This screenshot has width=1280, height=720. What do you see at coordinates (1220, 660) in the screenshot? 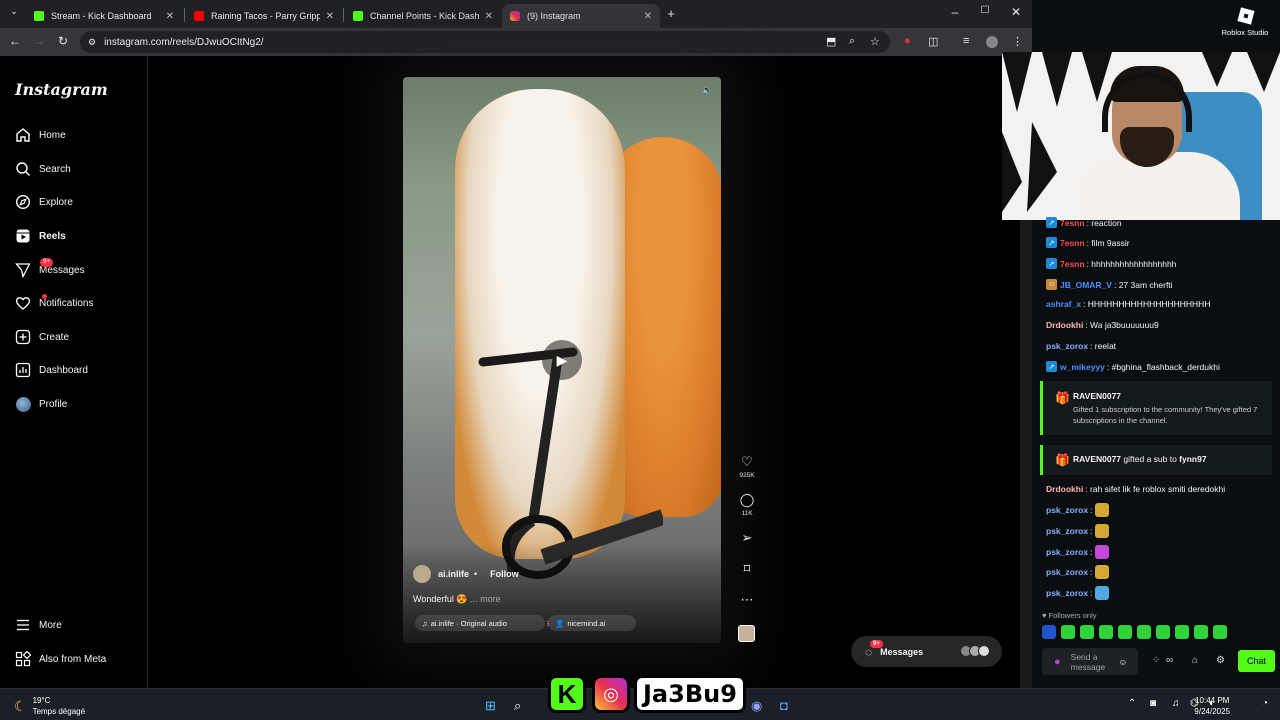
I see `settings-gear-icon: ⚙` at bounding box center [1220, 660].